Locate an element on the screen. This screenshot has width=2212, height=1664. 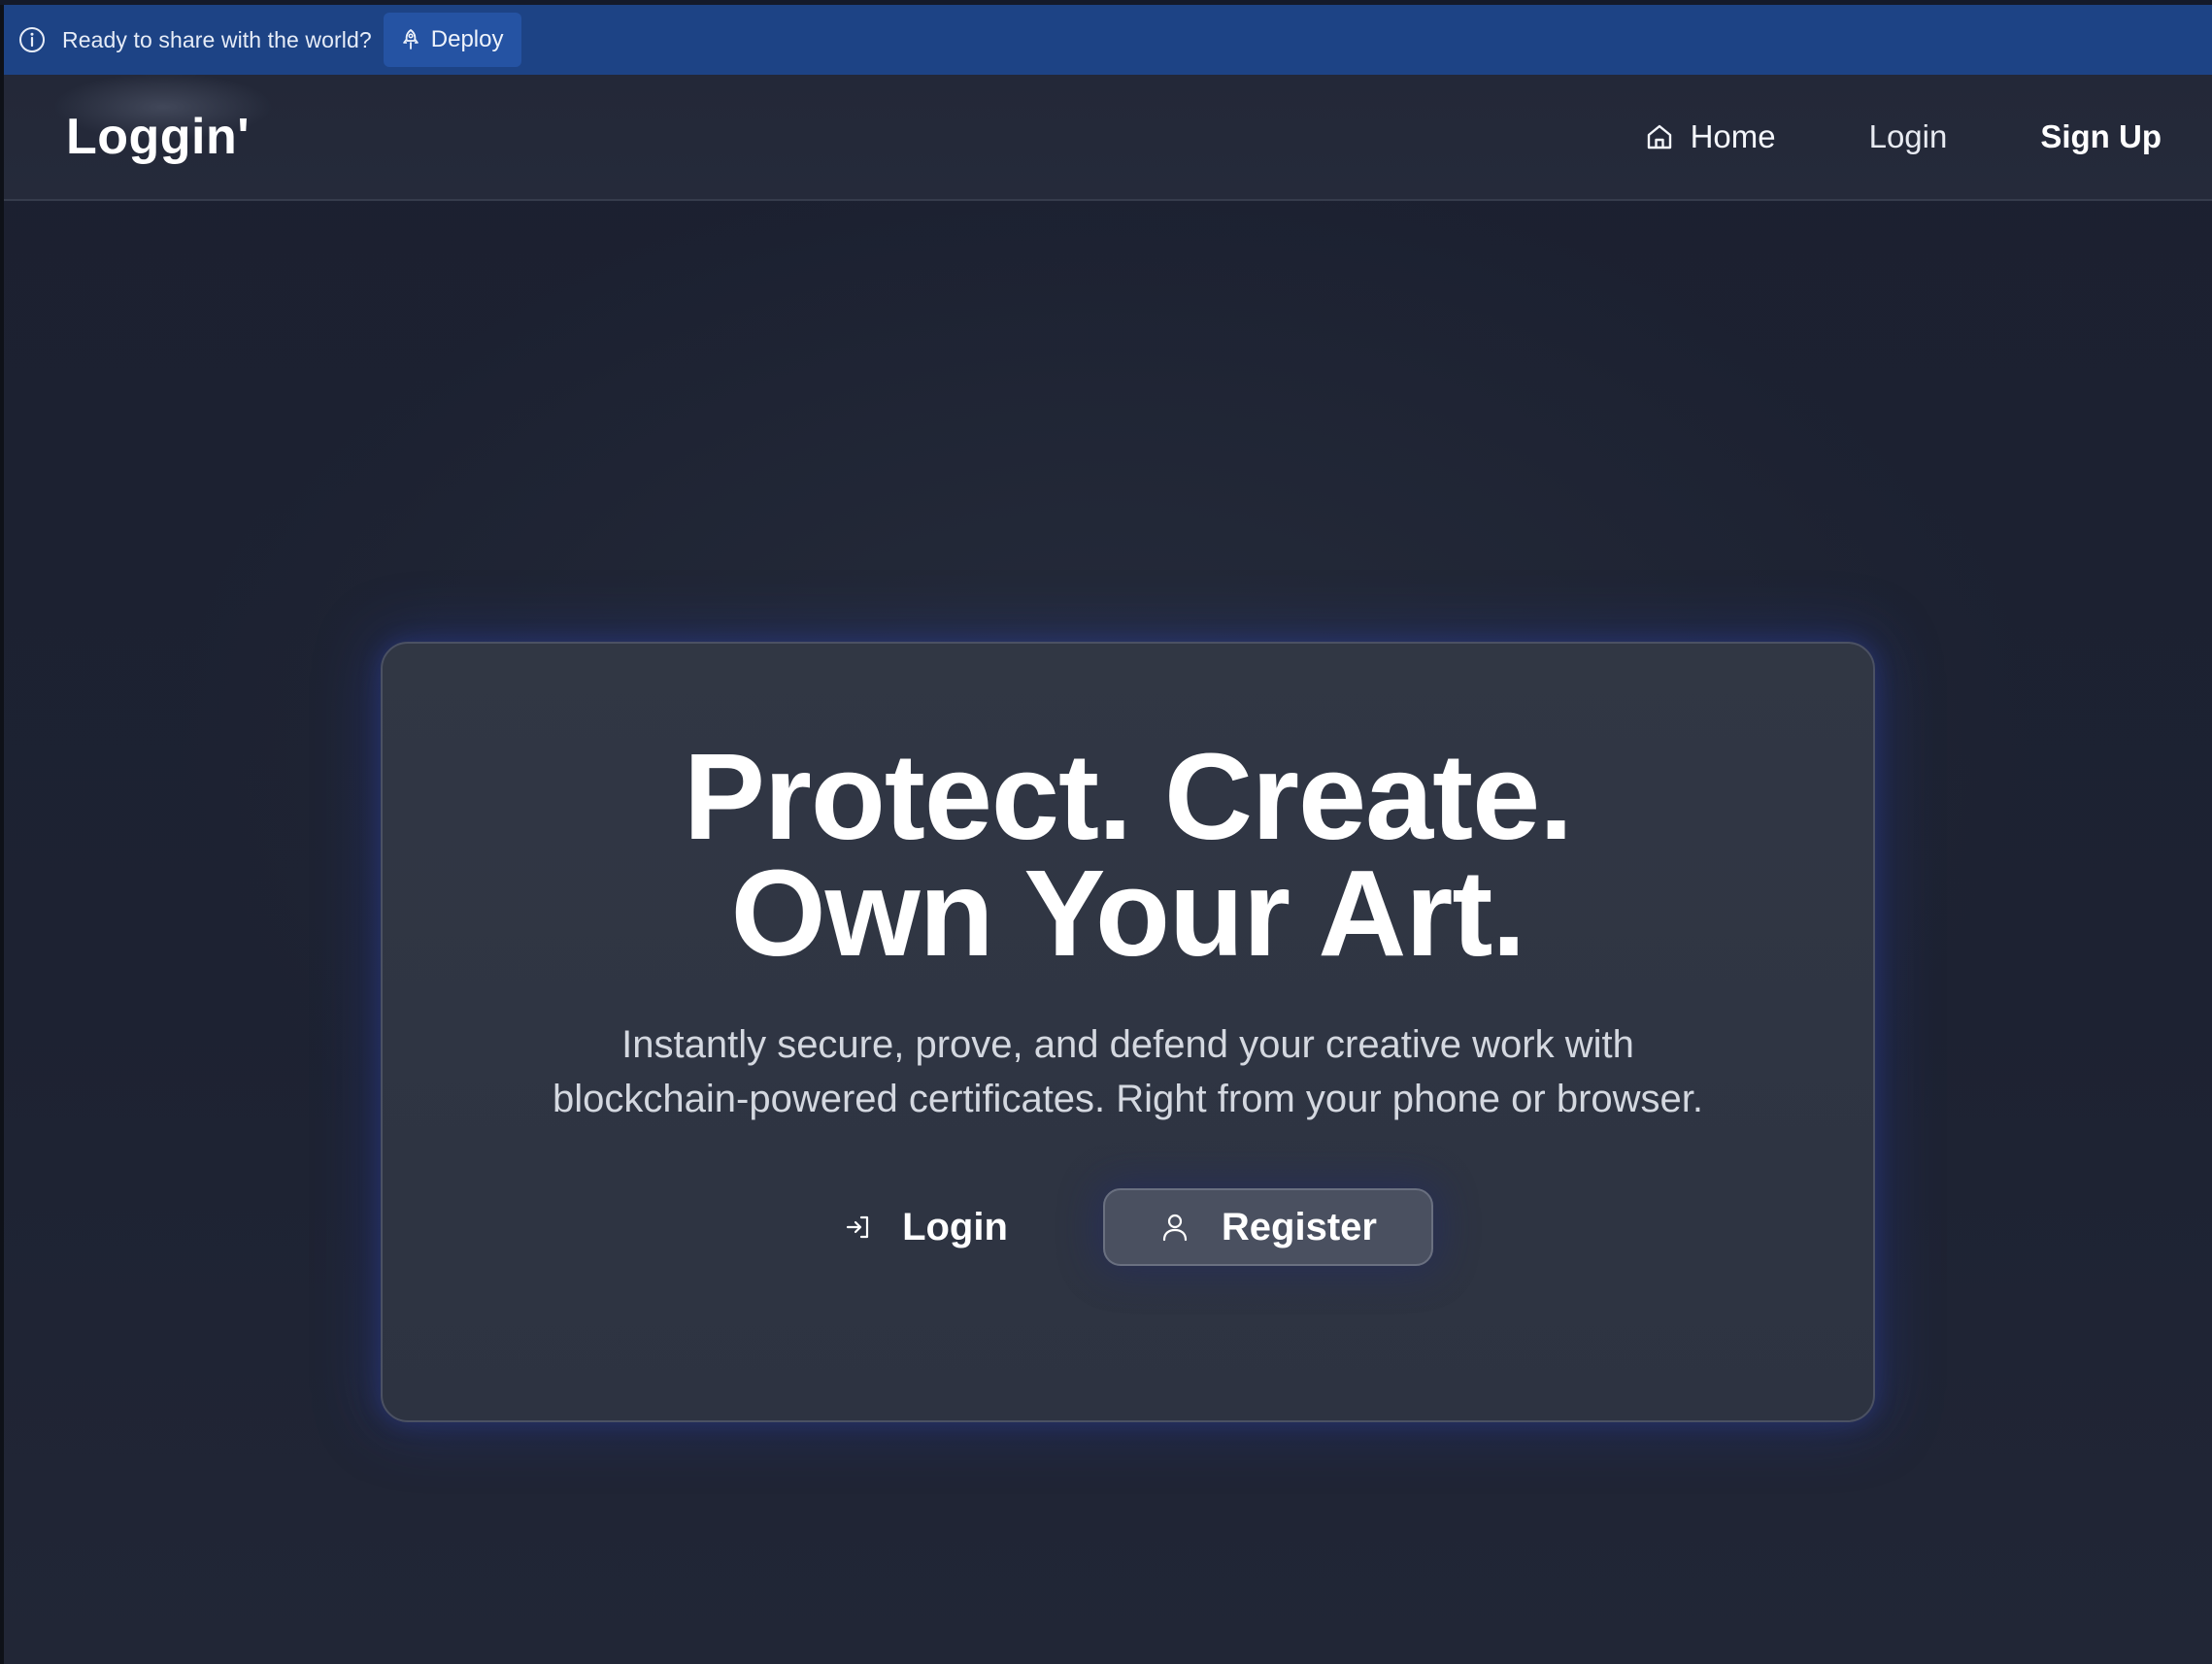
nav-signup-link: Sign Up is located at coordinates (2101, 136).